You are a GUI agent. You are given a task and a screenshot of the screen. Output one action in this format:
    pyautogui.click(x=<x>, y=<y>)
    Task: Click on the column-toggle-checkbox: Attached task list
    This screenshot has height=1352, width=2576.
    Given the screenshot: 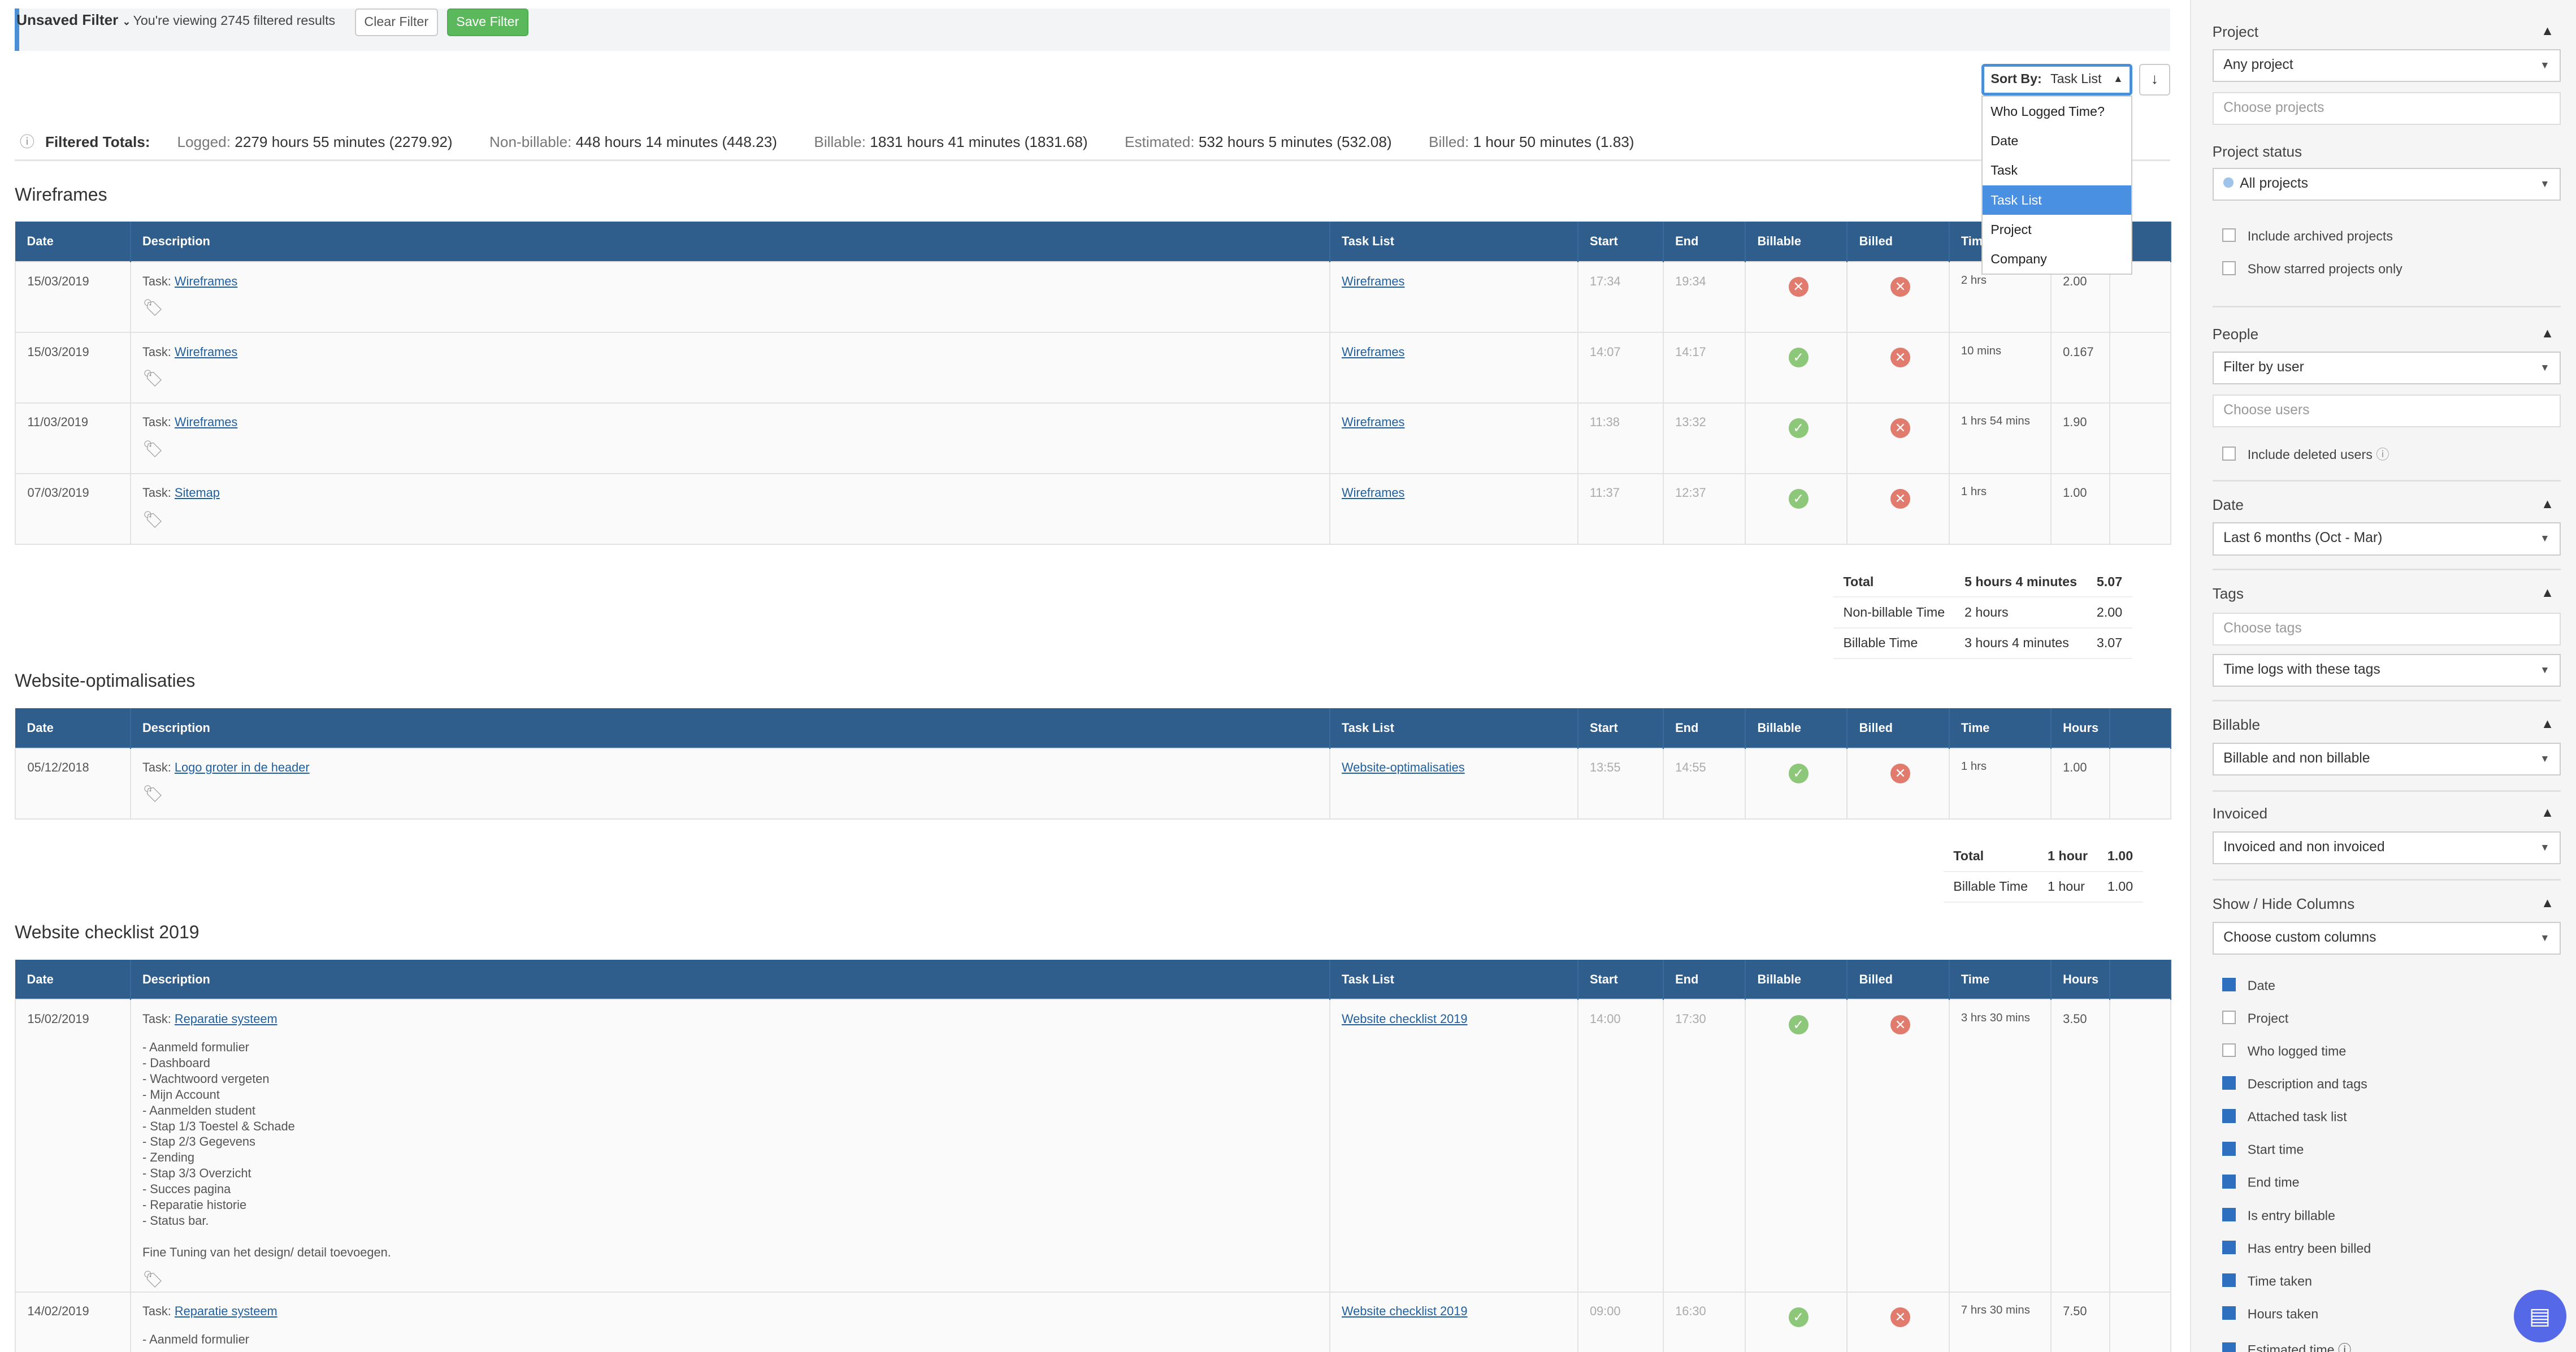 What is the action you would take?
    pyautogui.click(x=2284, y=1116)
    